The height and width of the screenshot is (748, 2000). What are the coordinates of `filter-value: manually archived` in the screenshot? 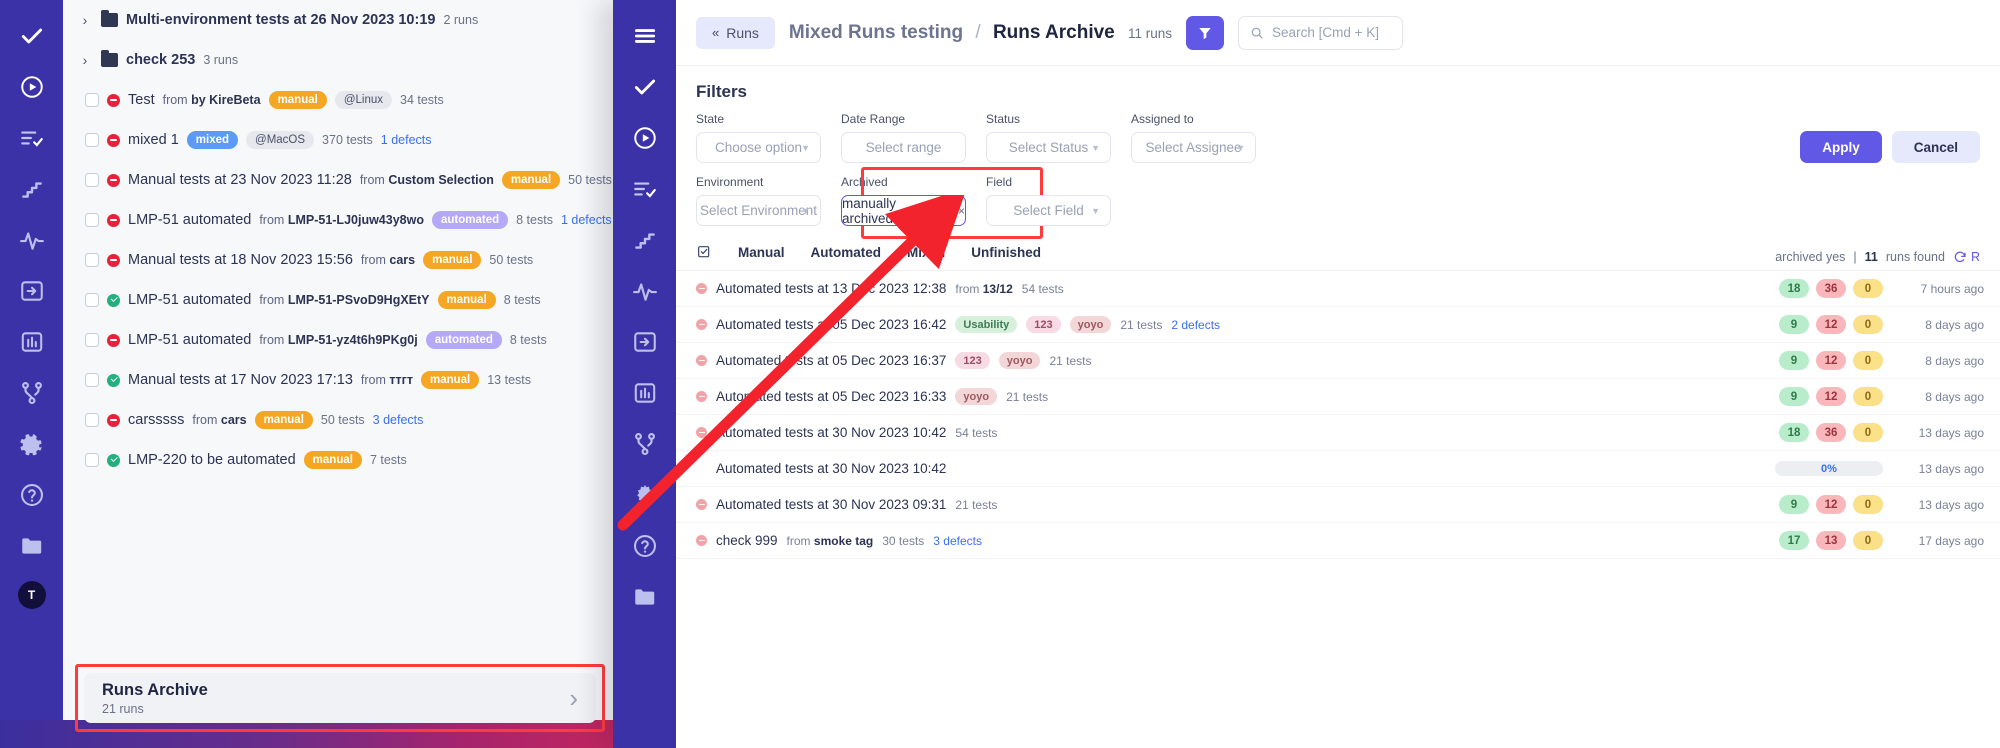 It's located at (869, 210).